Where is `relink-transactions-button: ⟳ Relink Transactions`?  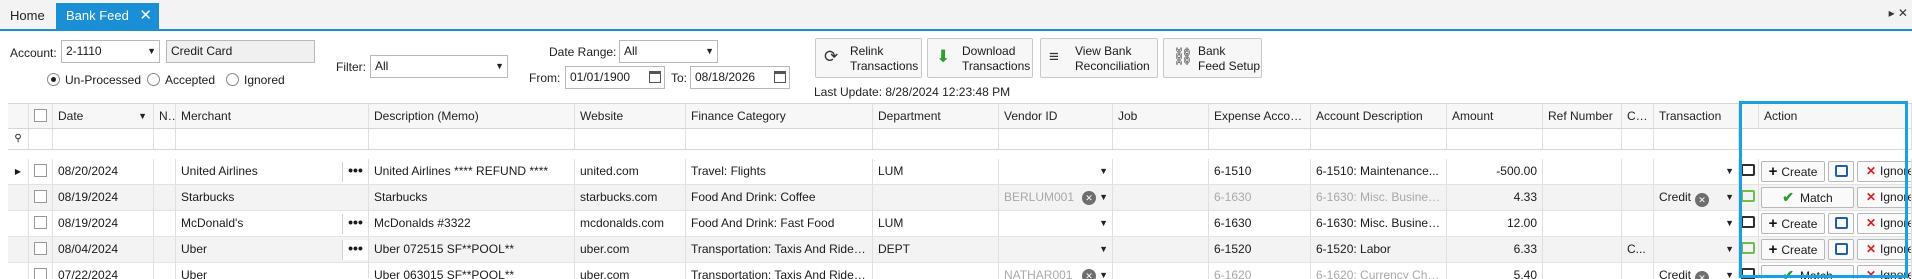
relink-transactions-button: ⟳ Relink Transactions is located at coordinates (868, 58).